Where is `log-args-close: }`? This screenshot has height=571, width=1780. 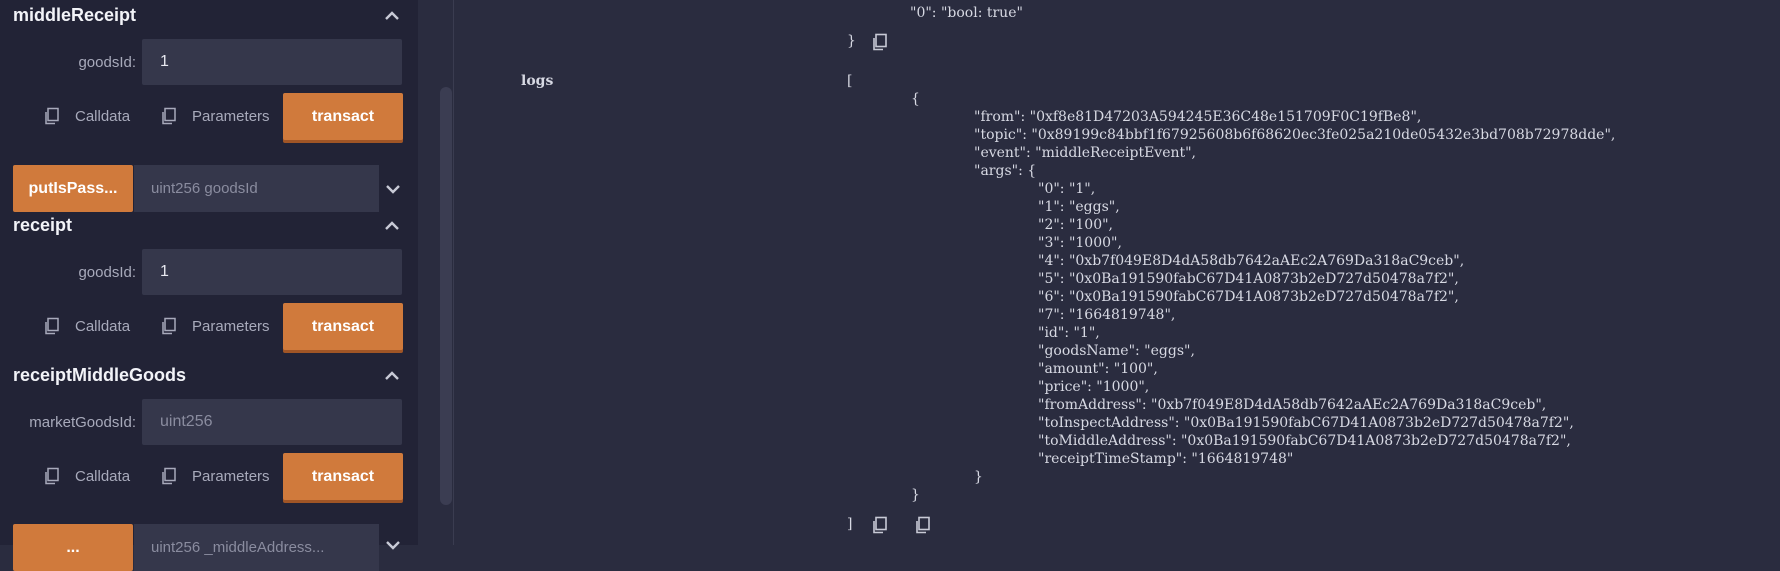
log-args-close: } is located at coordinates (978, 477).